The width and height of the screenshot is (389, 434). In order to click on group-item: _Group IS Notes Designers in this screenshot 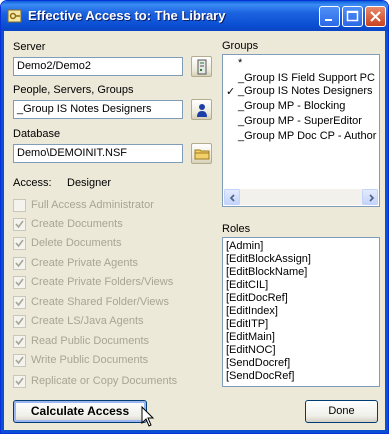, I will do `click(305, 91)`.